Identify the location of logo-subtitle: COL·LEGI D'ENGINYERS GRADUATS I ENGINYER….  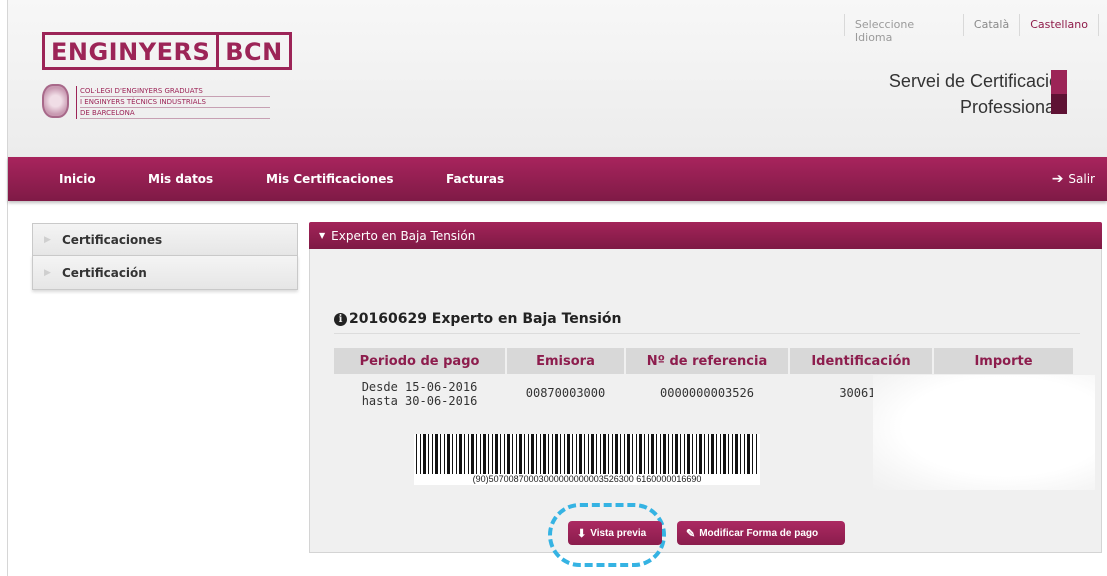
(173, 102).